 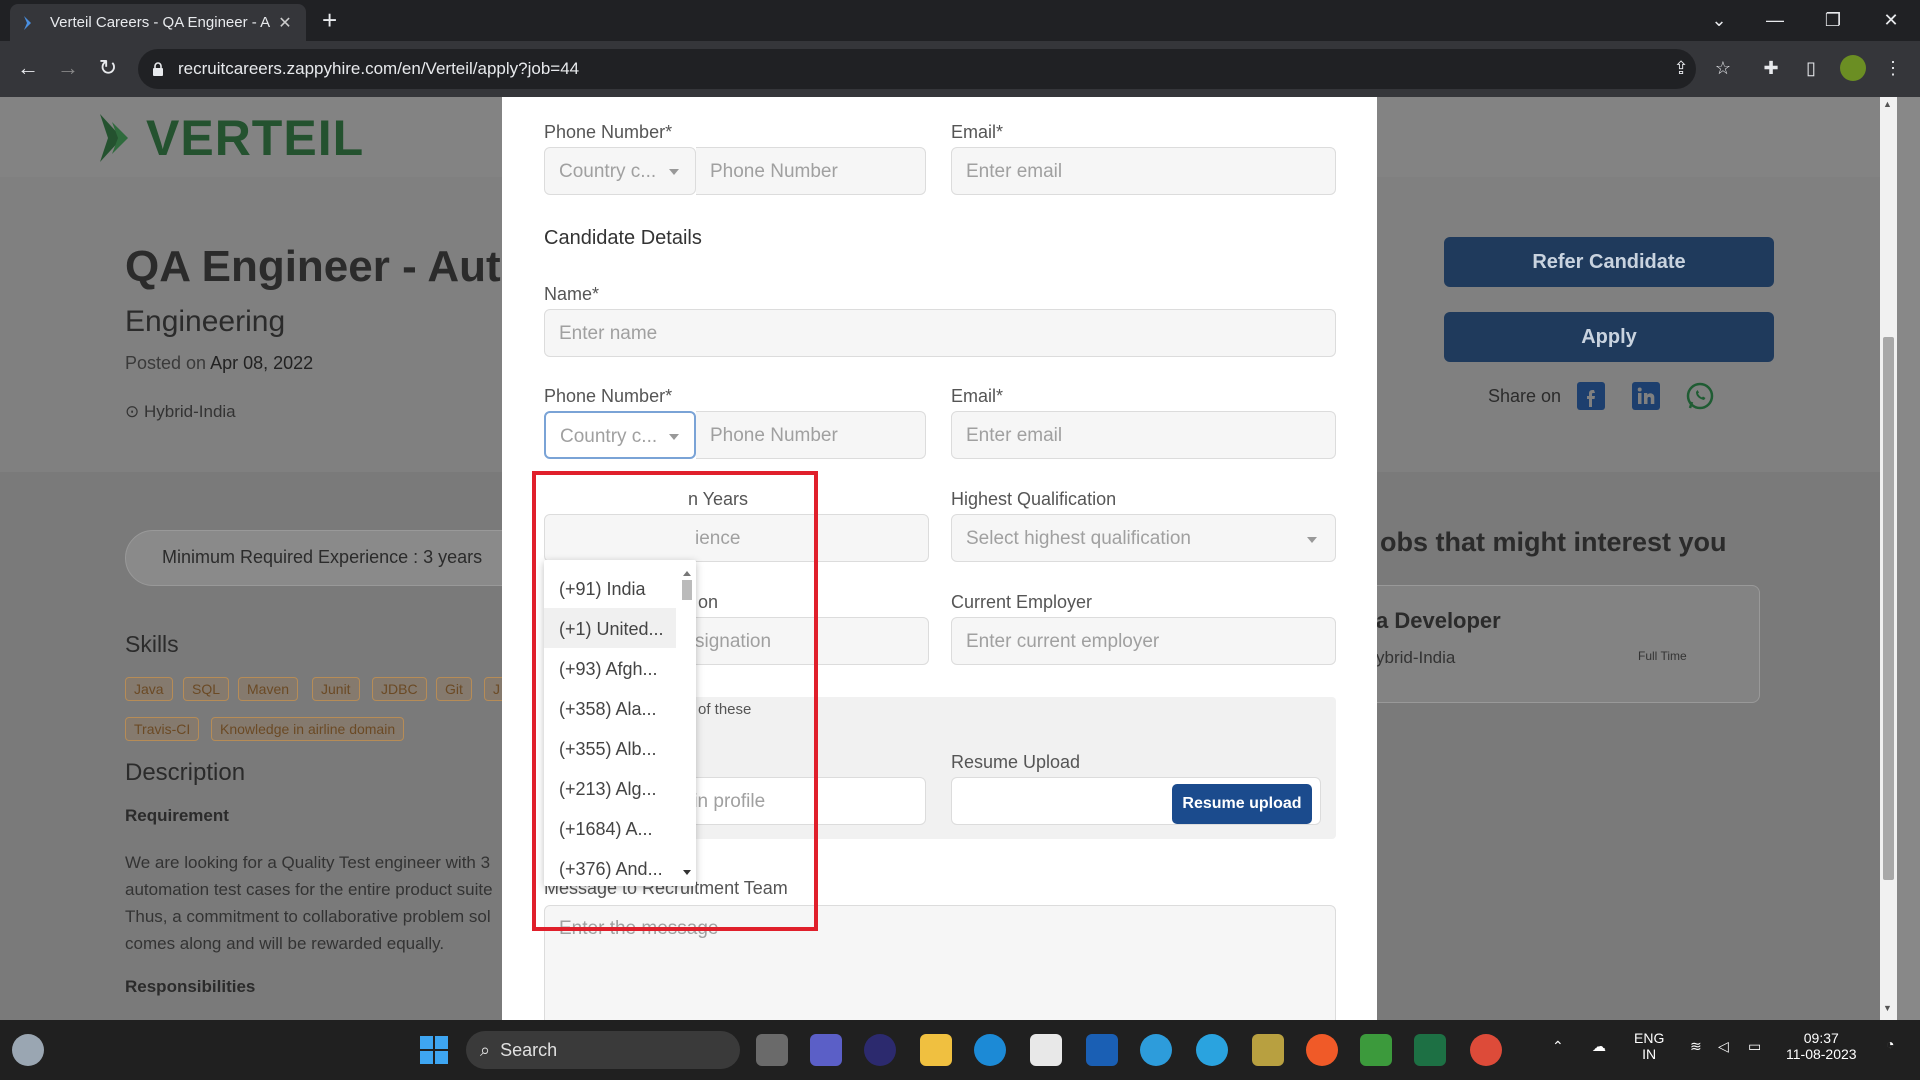 What do you see at coordinates (1046, 1050) in the screenshot?
I see `microsoft-store-icon` at bounding box center [1046, 1050].